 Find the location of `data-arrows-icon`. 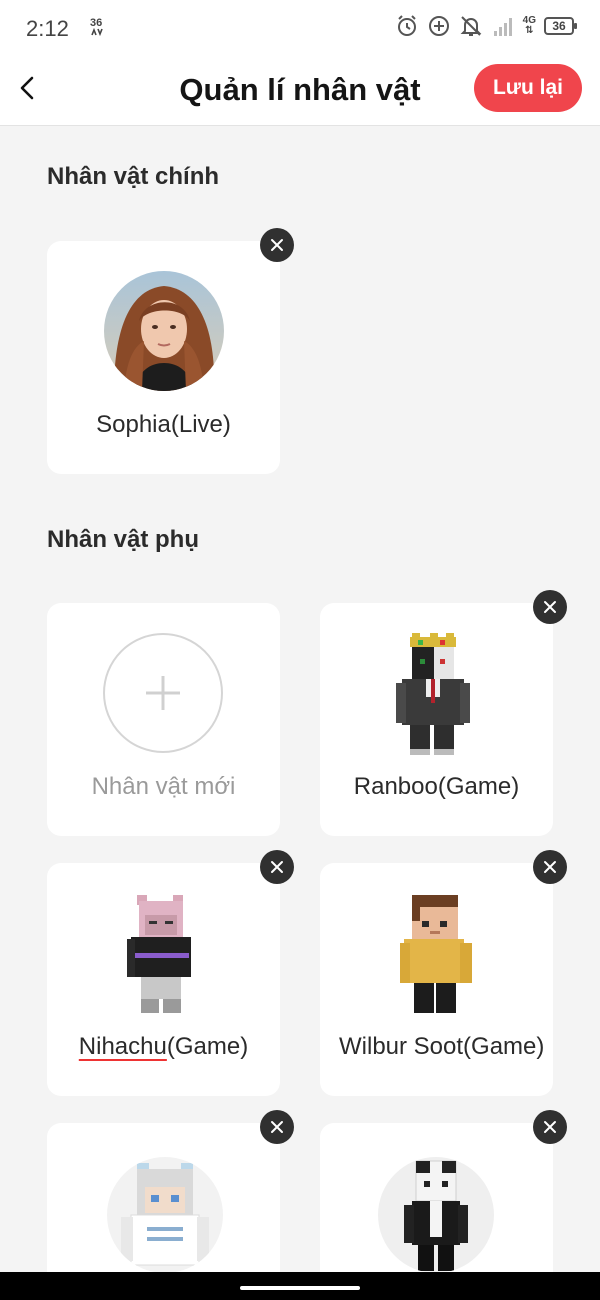

data-arrows-icon is located at coordinates (97, 32).